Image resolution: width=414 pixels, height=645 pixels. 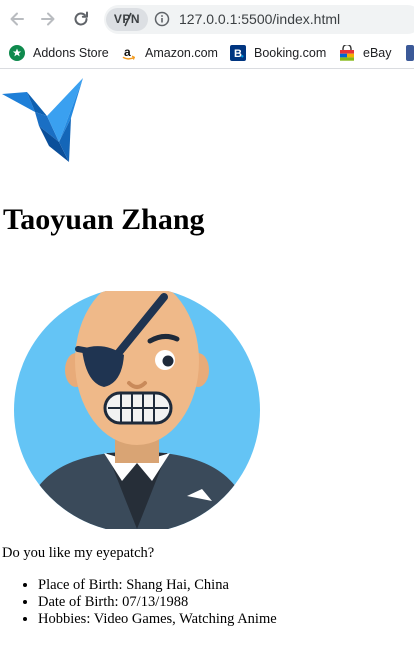 I want to click on arrow-right-icon, so click(x=48, y=19).